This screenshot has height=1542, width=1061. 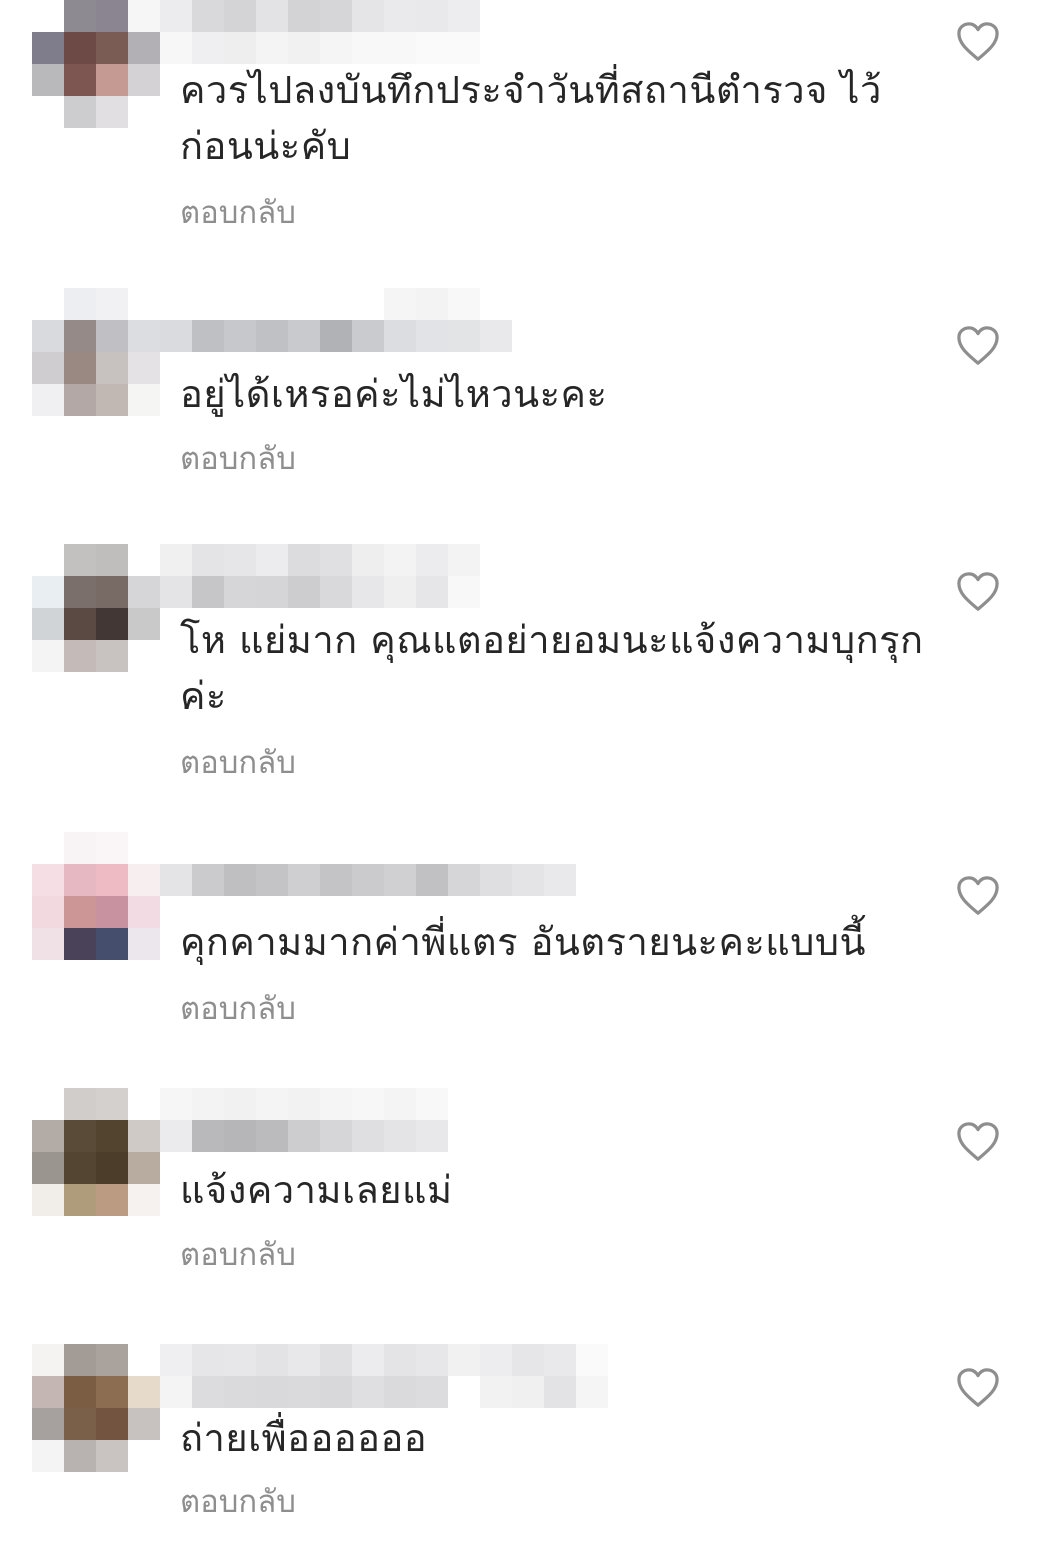 What do you see at coordinates (316, 1190) in the screenshot?
I see `comment-text: แจ้งความเลยแม่` at bounding box center [316, 1190].